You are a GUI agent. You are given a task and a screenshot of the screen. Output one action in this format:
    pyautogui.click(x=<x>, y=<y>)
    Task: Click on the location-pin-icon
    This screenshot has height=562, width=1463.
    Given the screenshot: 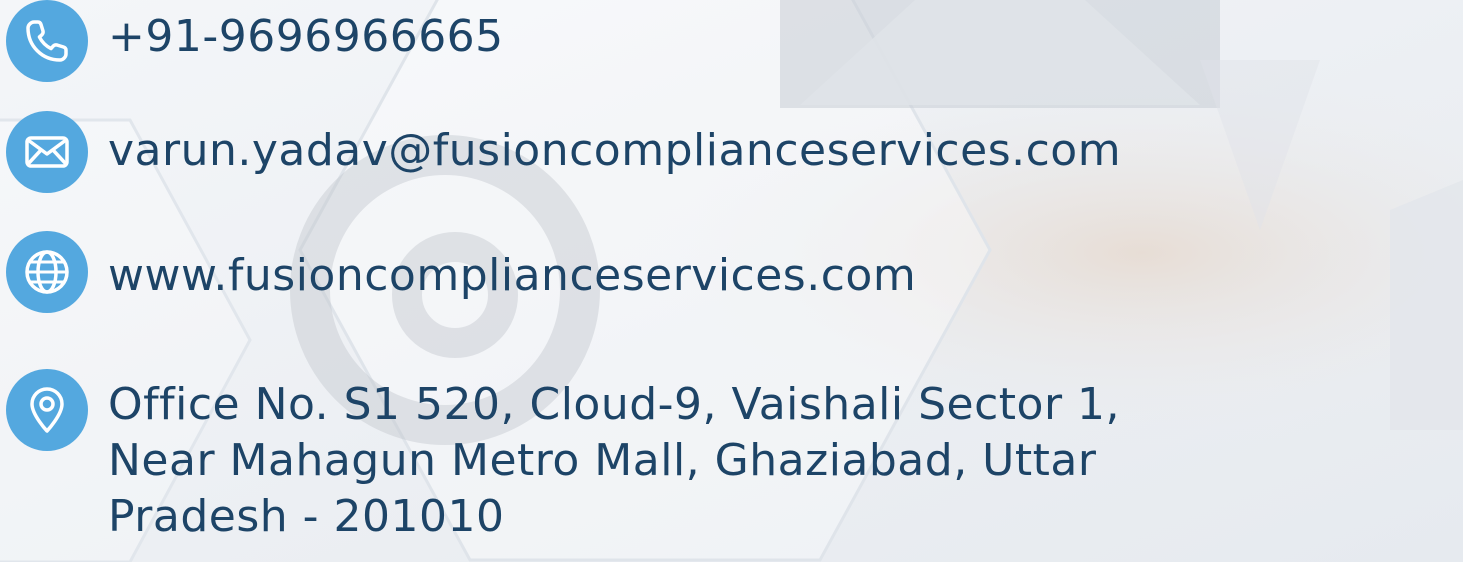 What is the action you would take?
    pyautogui.click(x=47, y=410)
    